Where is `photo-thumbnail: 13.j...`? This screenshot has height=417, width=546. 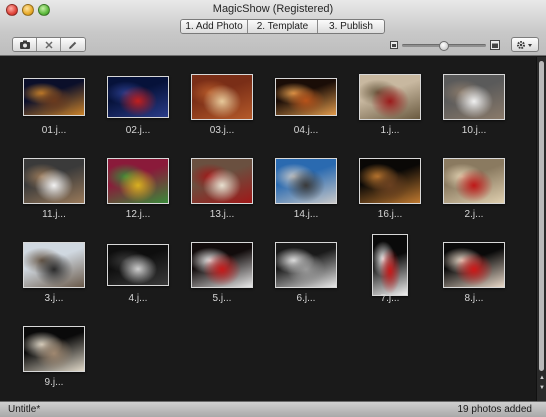
photo-thumbnail: 13.j... is located at coordinates (222, 194).